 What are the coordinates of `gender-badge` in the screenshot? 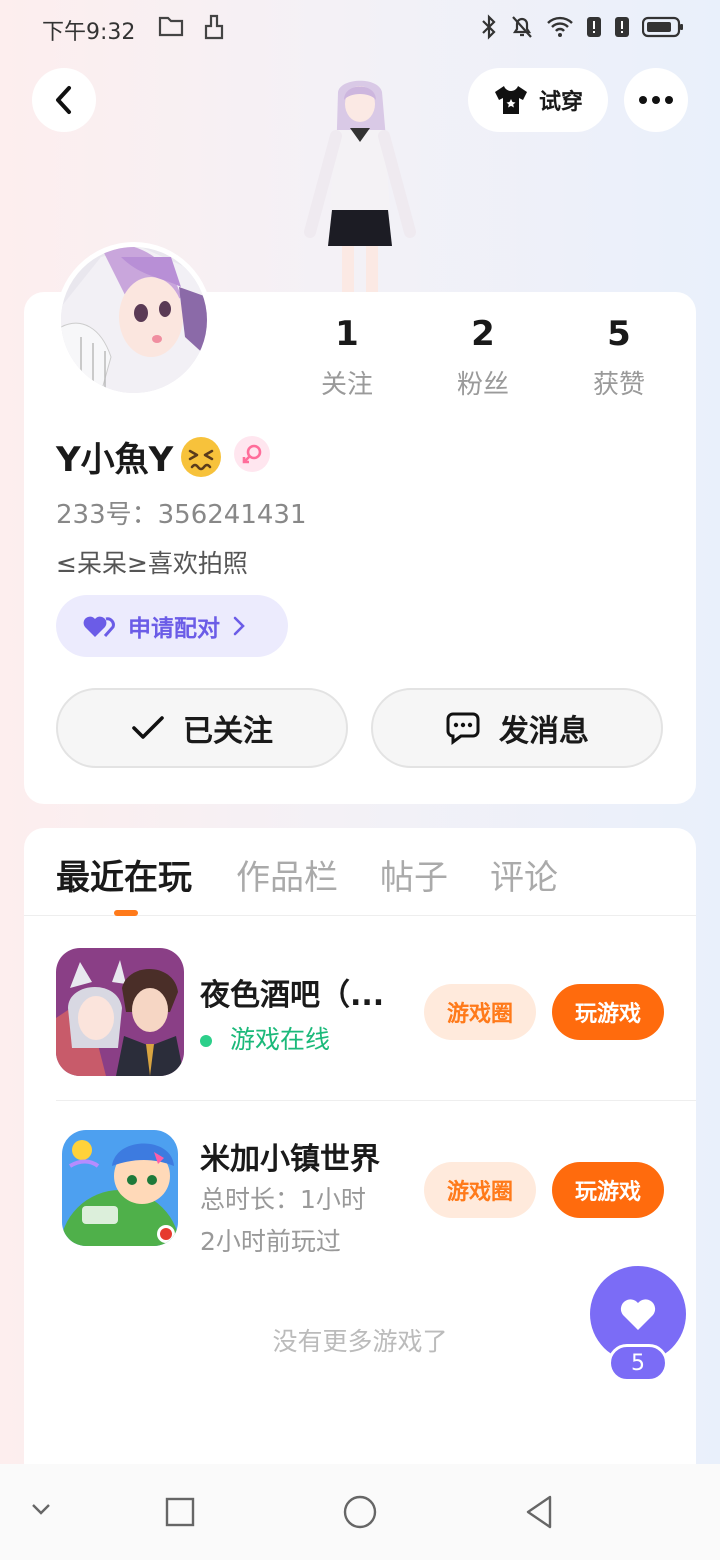 It's located at (252, 454).